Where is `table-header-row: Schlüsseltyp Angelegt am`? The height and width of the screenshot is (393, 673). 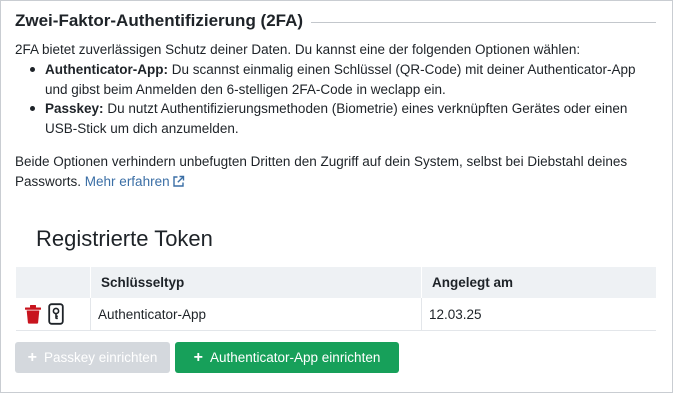
table-header-row: Schlüsseltyp Angelegt am is located at coordinates (336, 282).